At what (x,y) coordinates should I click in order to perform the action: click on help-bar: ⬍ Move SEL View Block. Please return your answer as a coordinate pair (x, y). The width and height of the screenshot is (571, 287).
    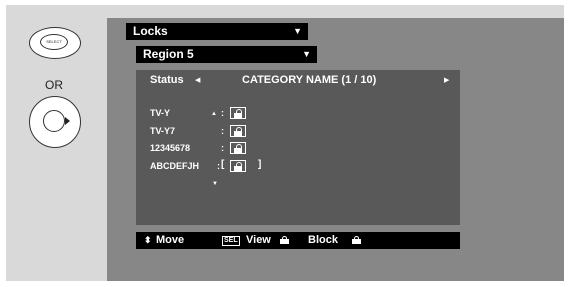
    Looking at the image, I should click on (298, 240).